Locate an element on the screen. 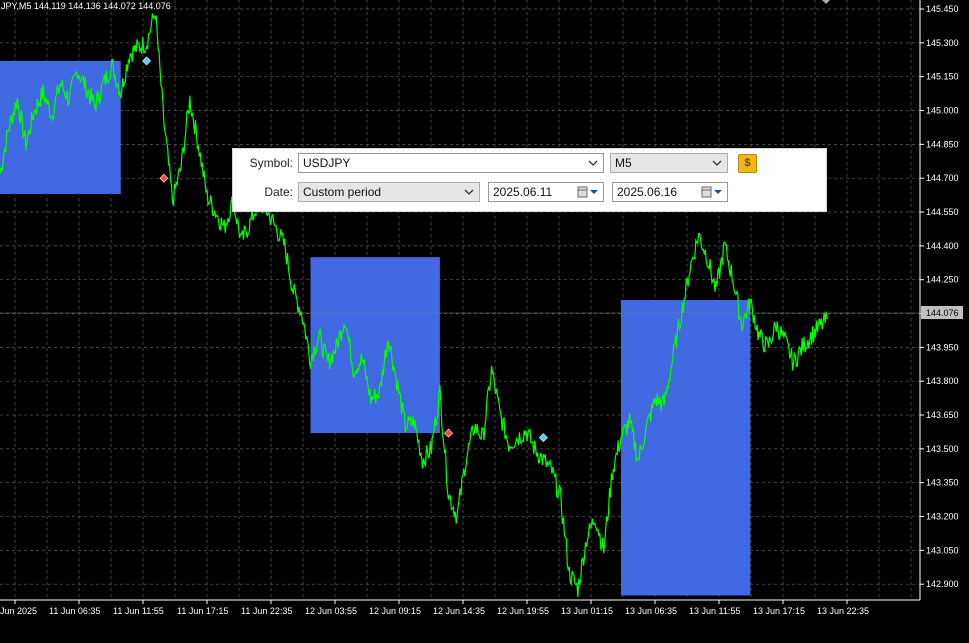 Image resolution: width=969 pixels, height=643 pixels. x-tick-label: 13 Jun 01:15 is located at coordinates (587, 611).